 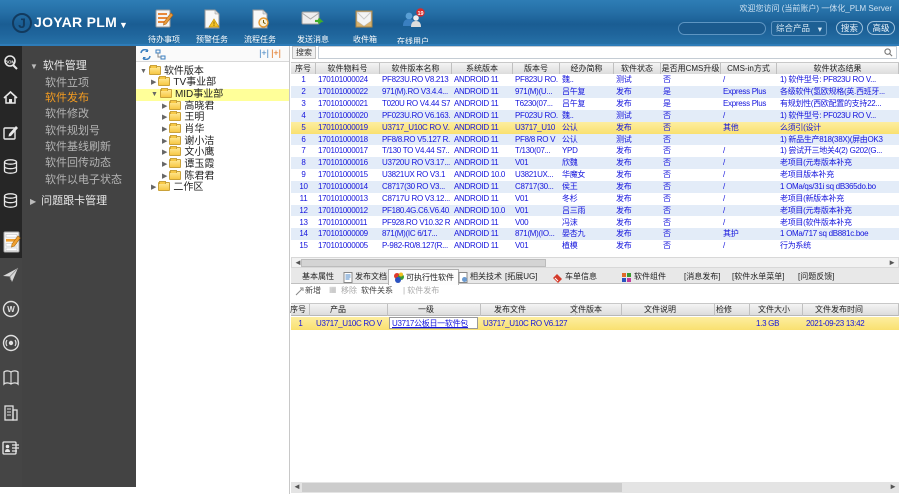 What do you see at coordinates (10, 61) in the screenshot?
I see `svg-text: BOM` at bounding box center [10, 61].